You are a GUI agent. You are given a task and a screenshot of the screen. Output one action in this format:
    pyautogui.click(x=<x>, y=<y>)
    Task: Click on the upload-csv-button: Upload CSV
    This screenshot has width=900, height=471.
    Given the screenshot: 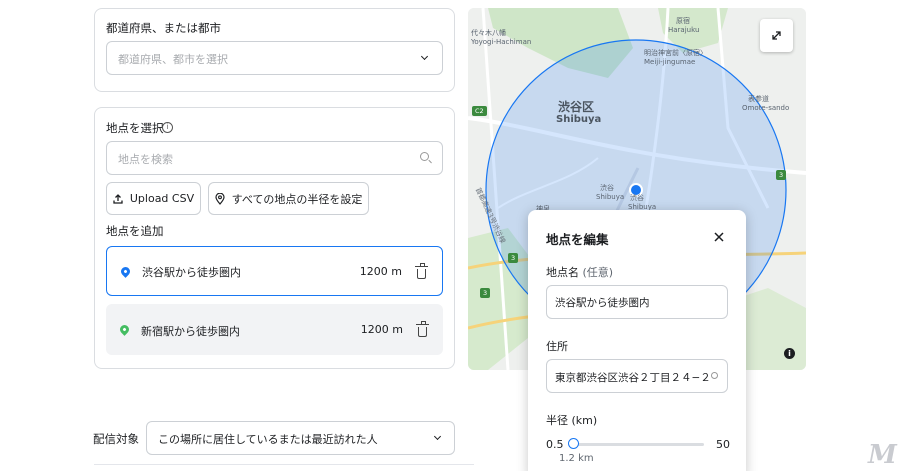 What is the action you would take?
    pyautogui.click(x=153, y=198)
    